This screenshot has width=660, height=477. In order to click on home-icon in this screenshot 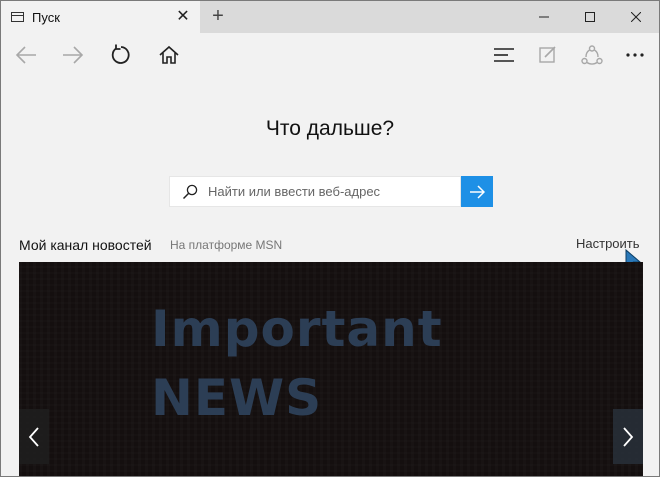, I will do `click(169, 54)`.